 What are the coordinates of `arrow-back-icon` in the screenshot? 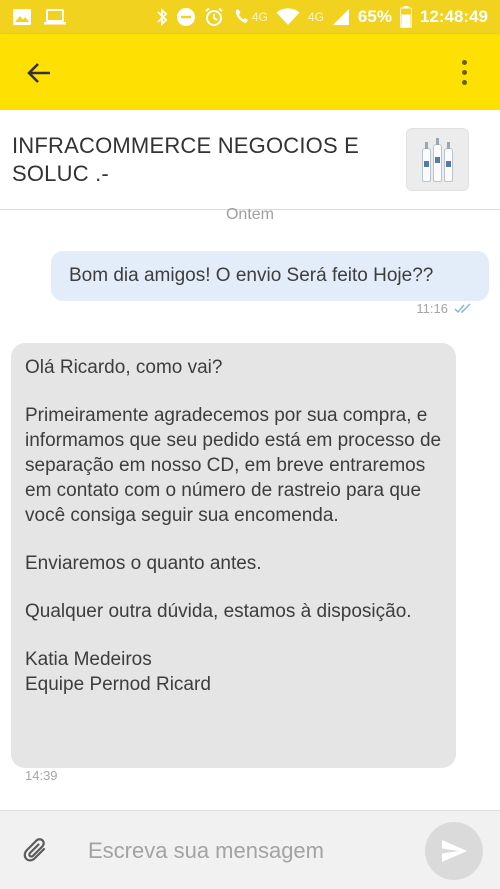 It's located at (38, 73).